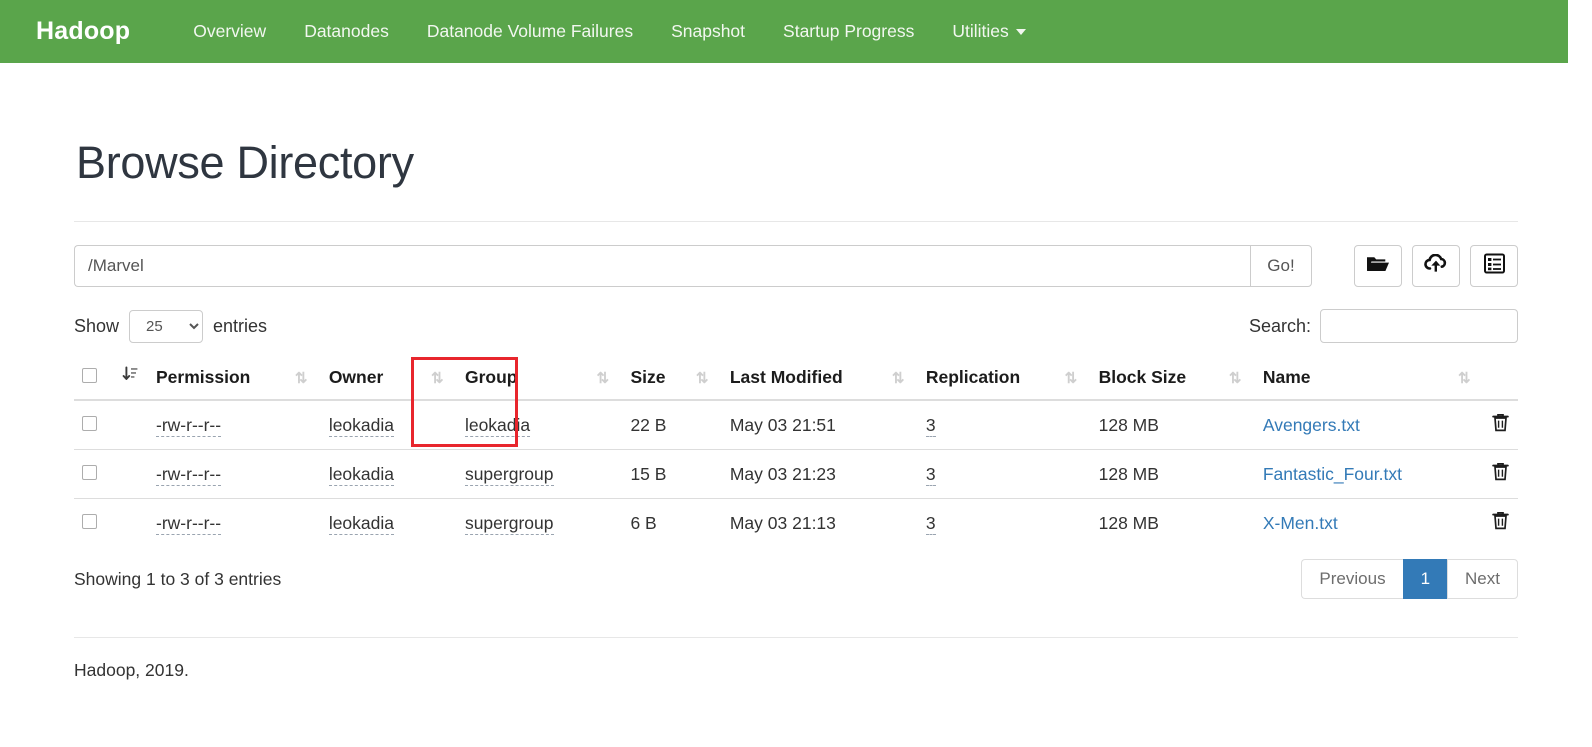 This screenshot has height=747, width=1592. What do you see at coordinates (1352, 579) in the screenshot?
I see `pagination-previous-button: Previous` at bounding box center [1352, 579].